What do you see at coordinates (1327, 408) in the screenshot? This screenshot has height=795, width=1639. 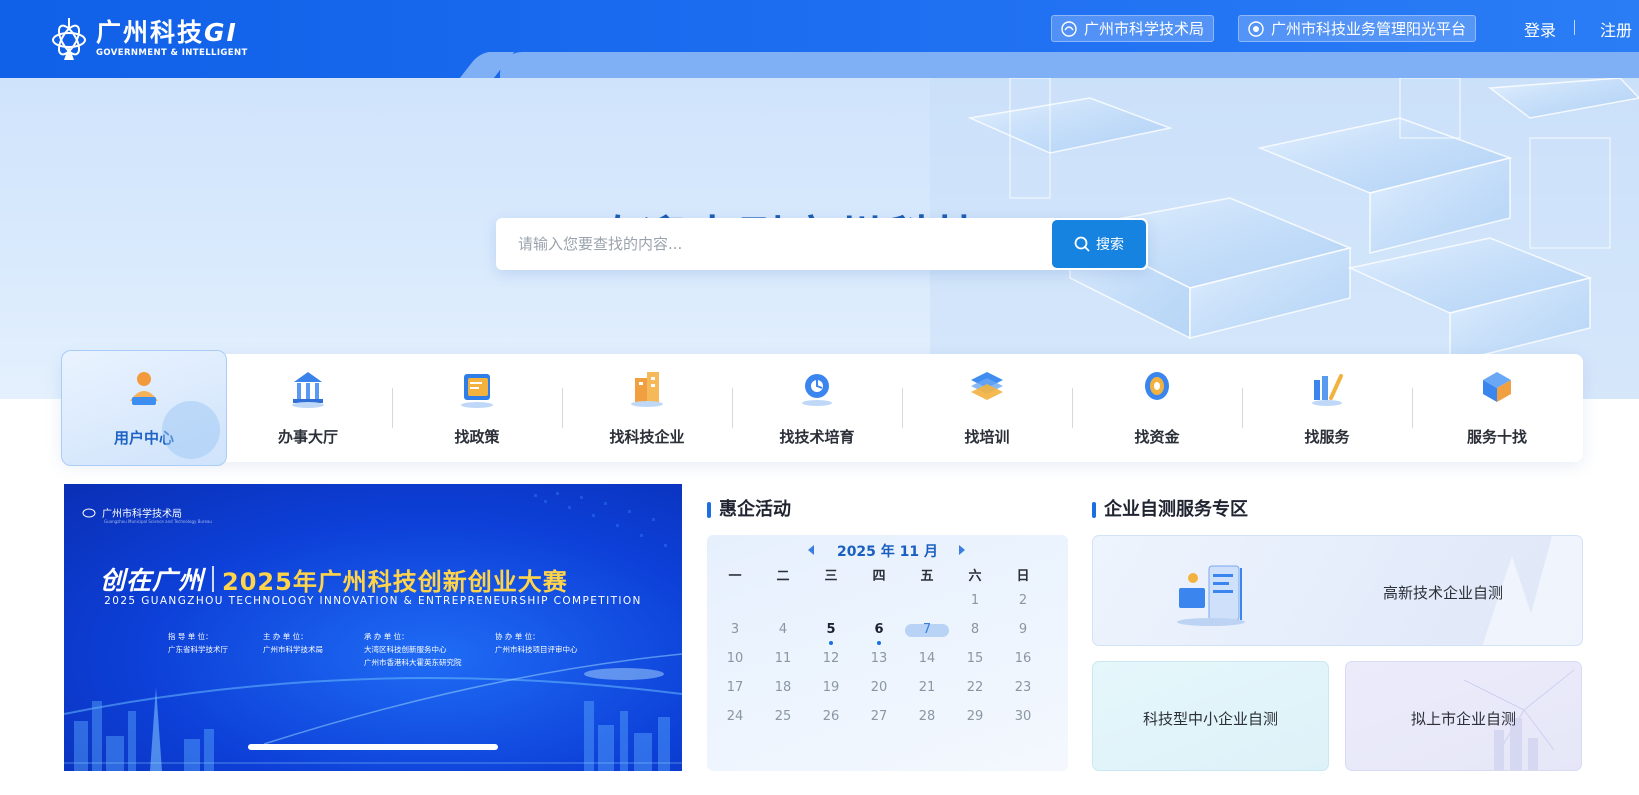 I see `nav-item-find-service: 找服务` at bounding box center [1327, 408].